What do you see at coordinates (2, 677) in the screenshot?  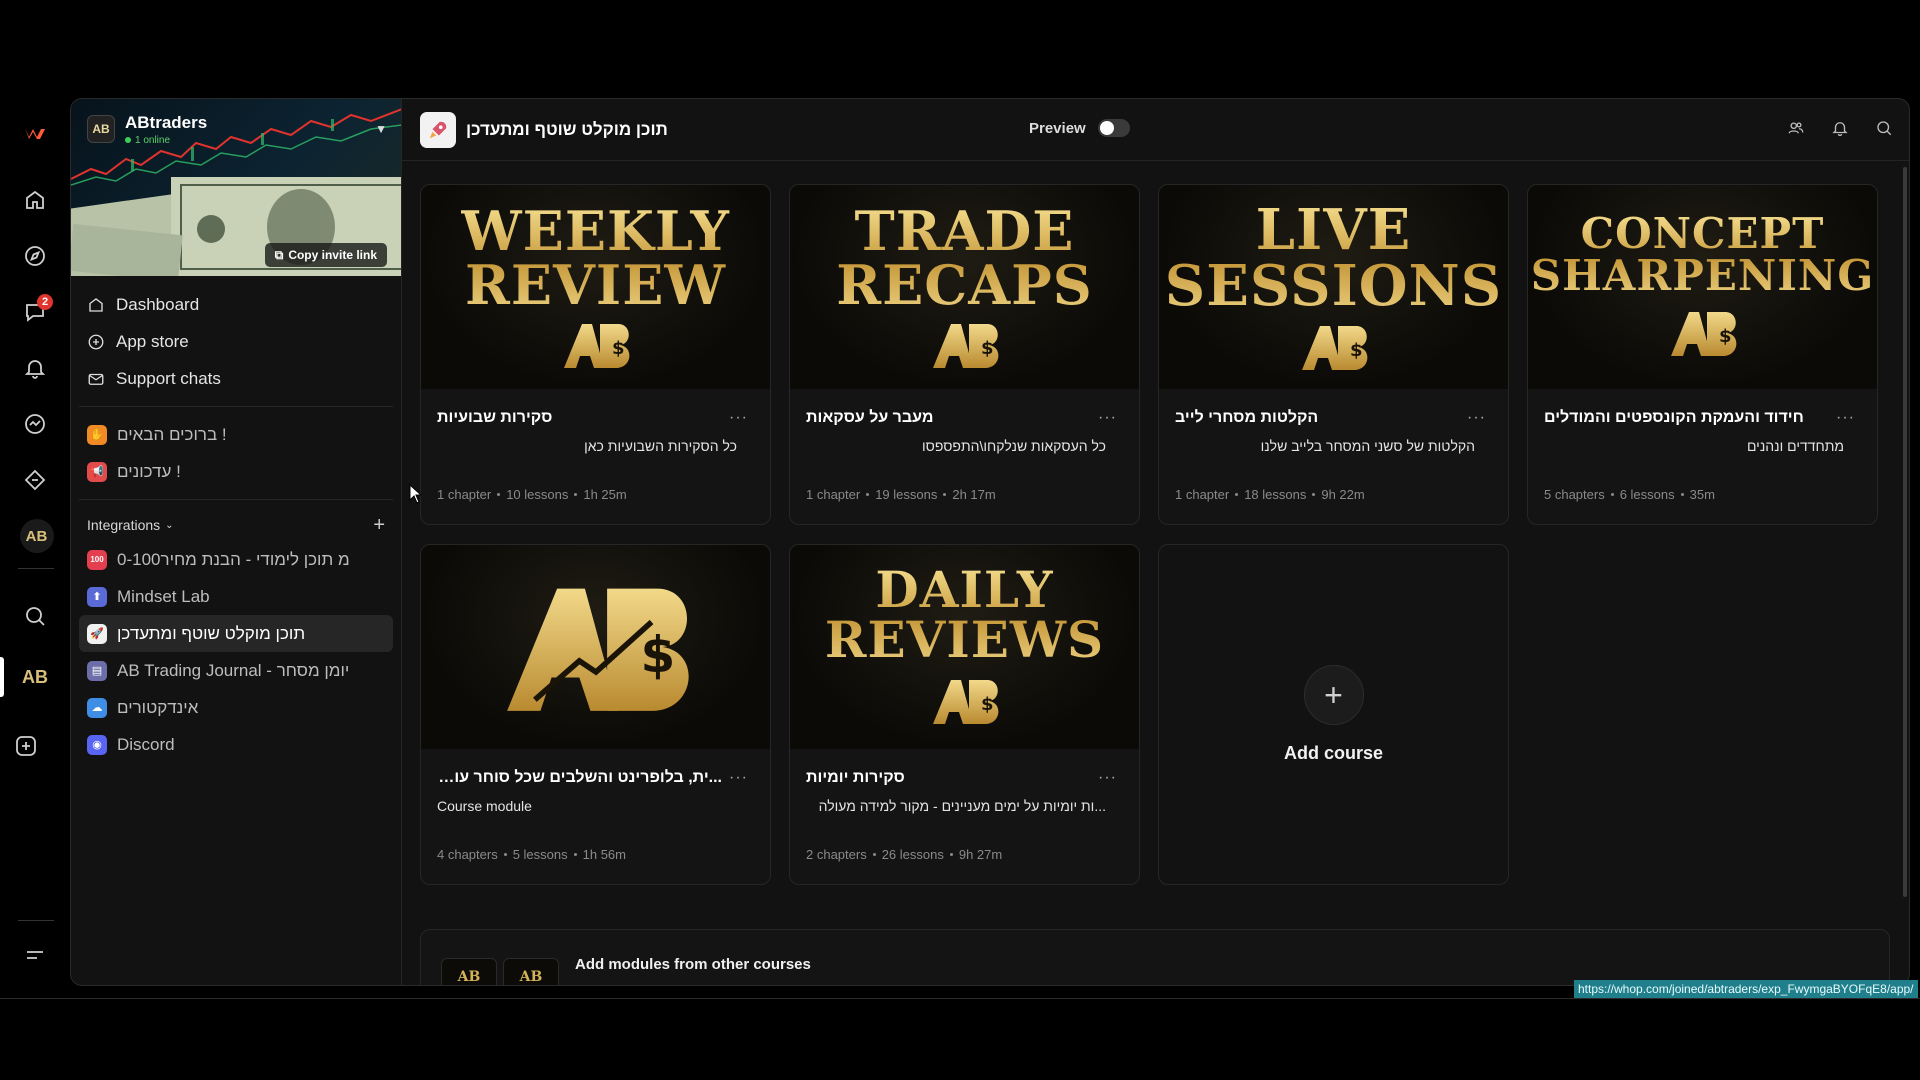 I see `rail-active-indicator` at bounding box center [2, 677].